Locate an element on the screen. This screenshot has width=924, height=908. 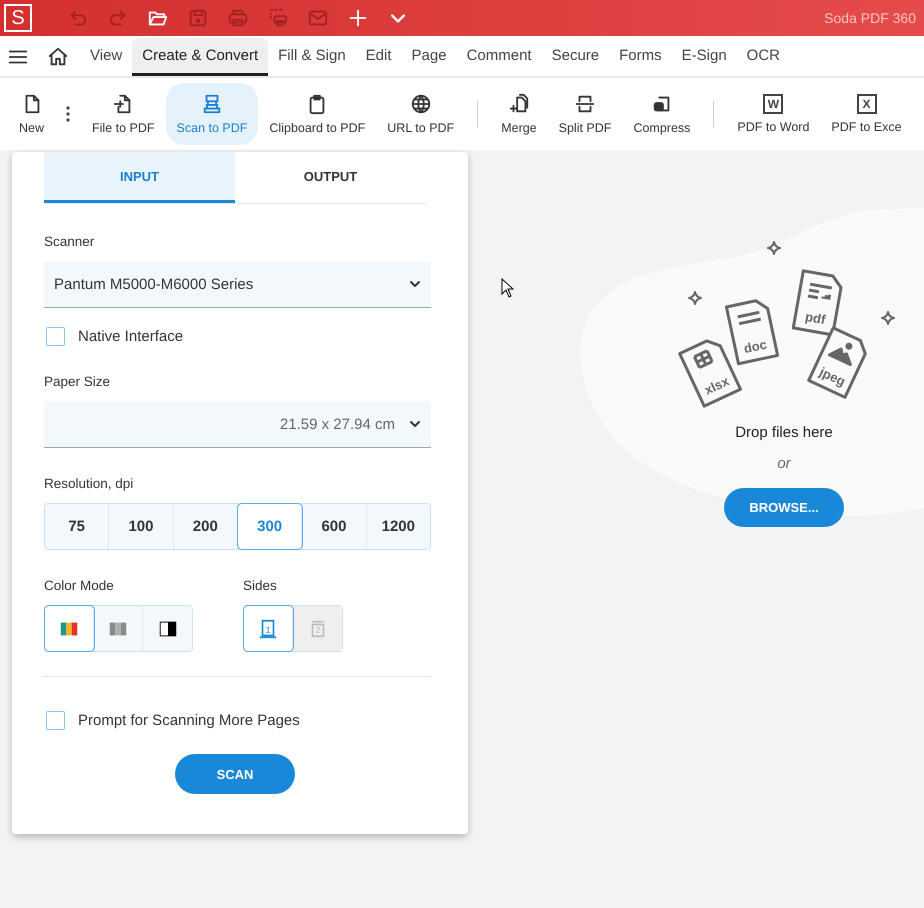
toolbar-button: Clipboard to PDF is located at coordinates (317, 114).